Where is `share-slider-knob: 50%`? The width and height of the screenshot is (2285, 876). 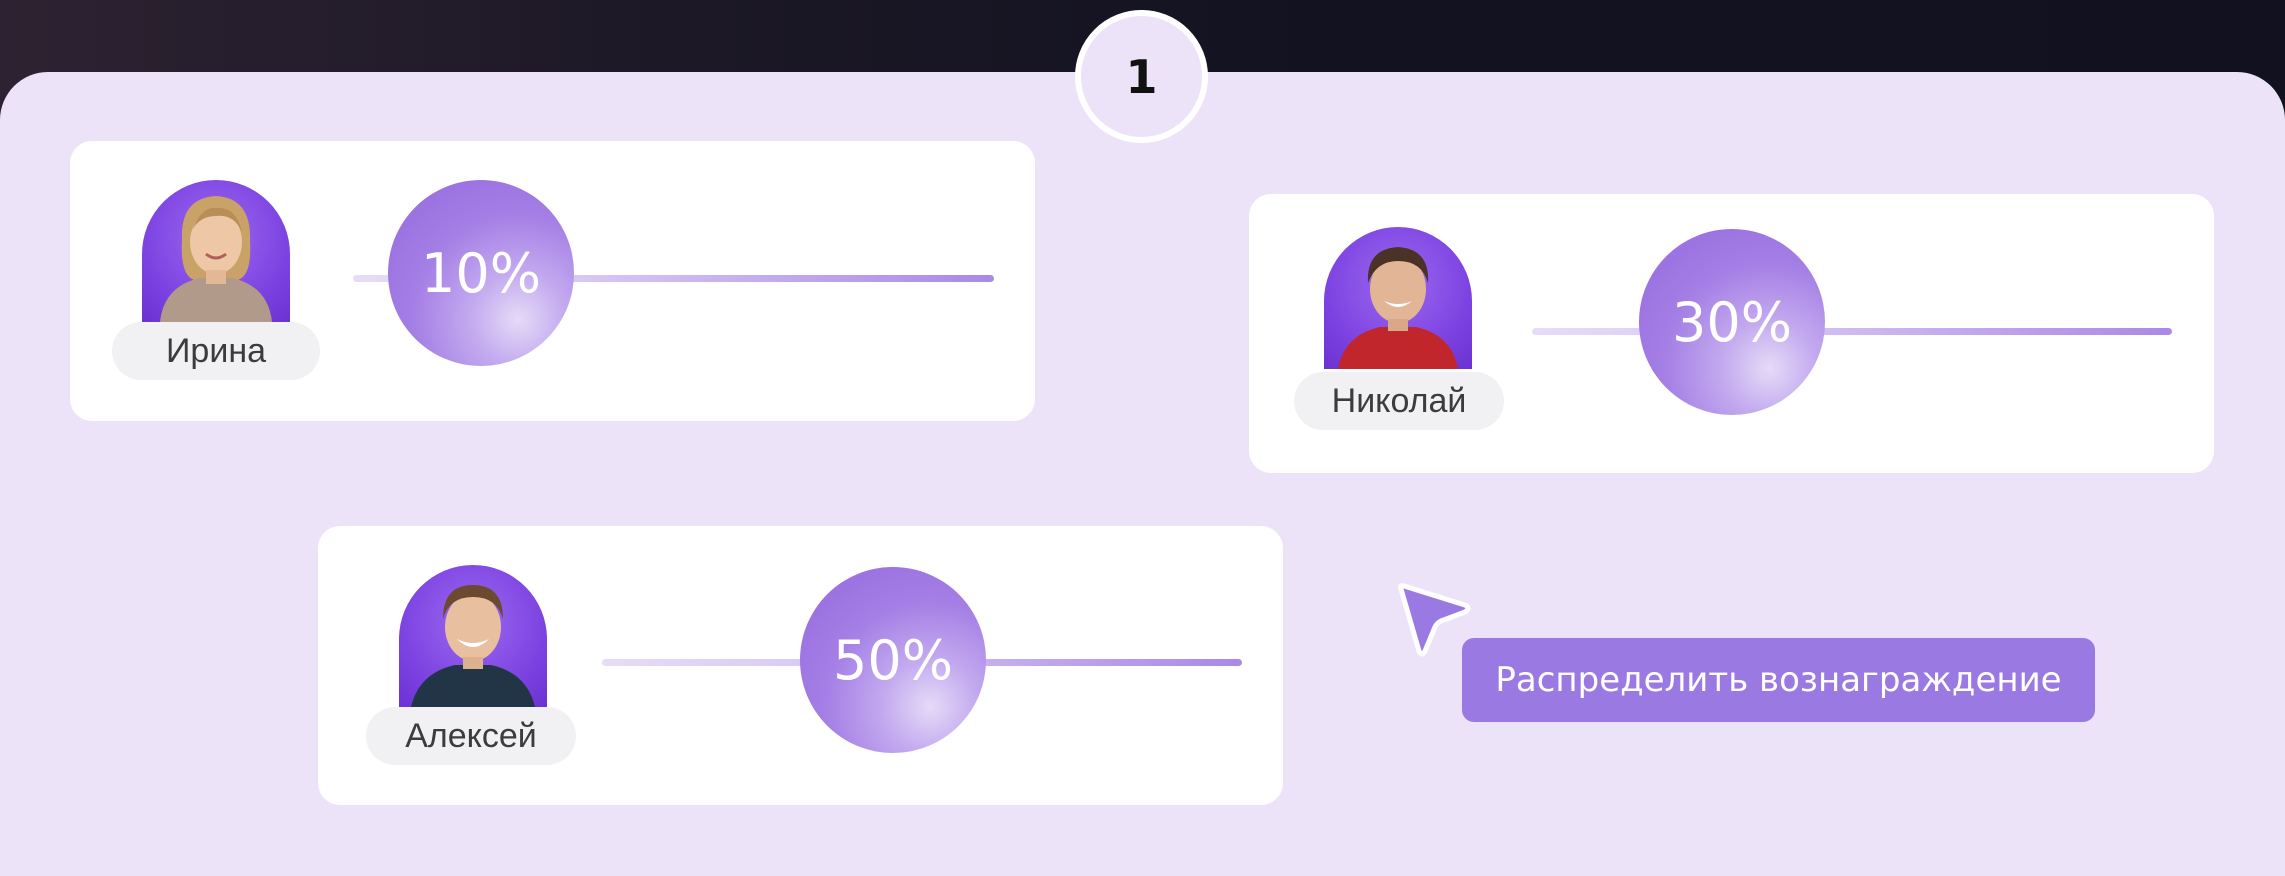
share-slider-knob: 50% is located at coordinates (893, 660).